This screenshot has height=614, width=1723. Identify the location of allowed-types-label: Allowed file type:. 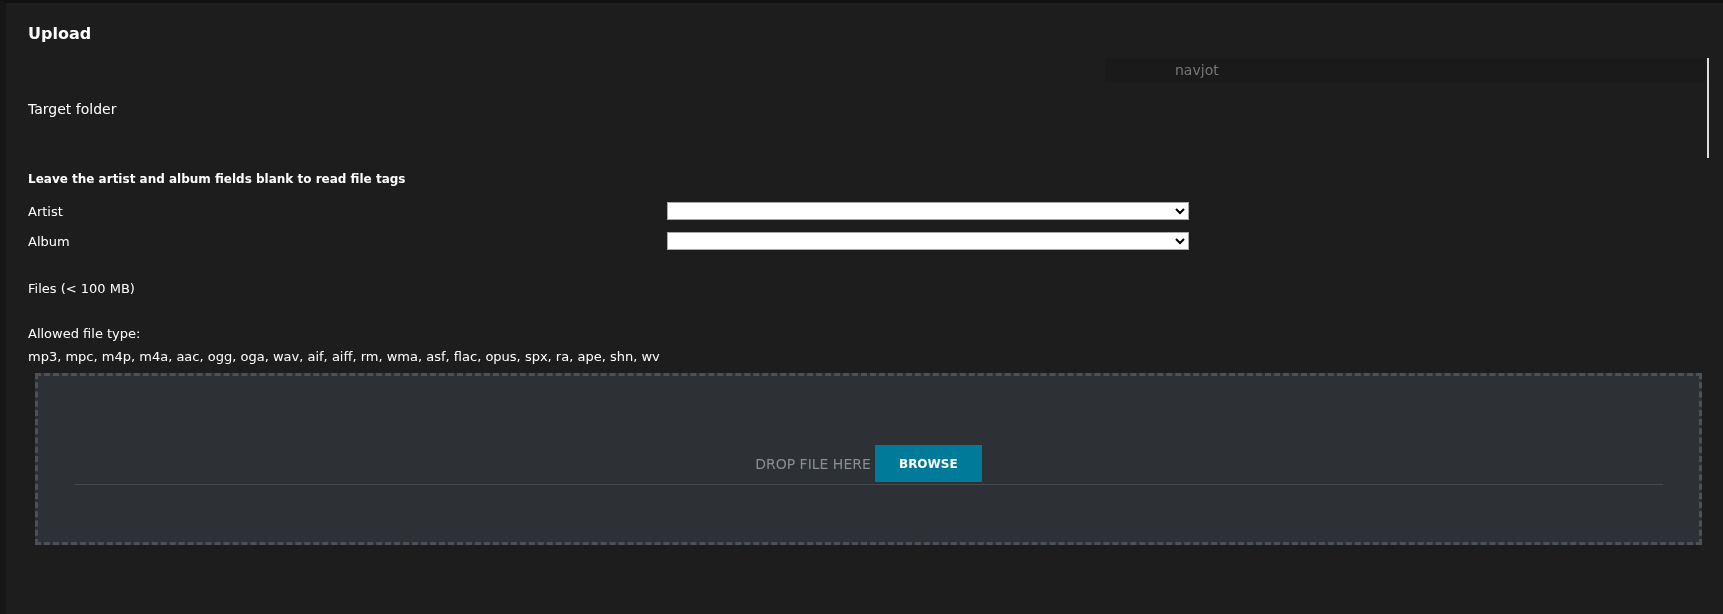
(85, 334).